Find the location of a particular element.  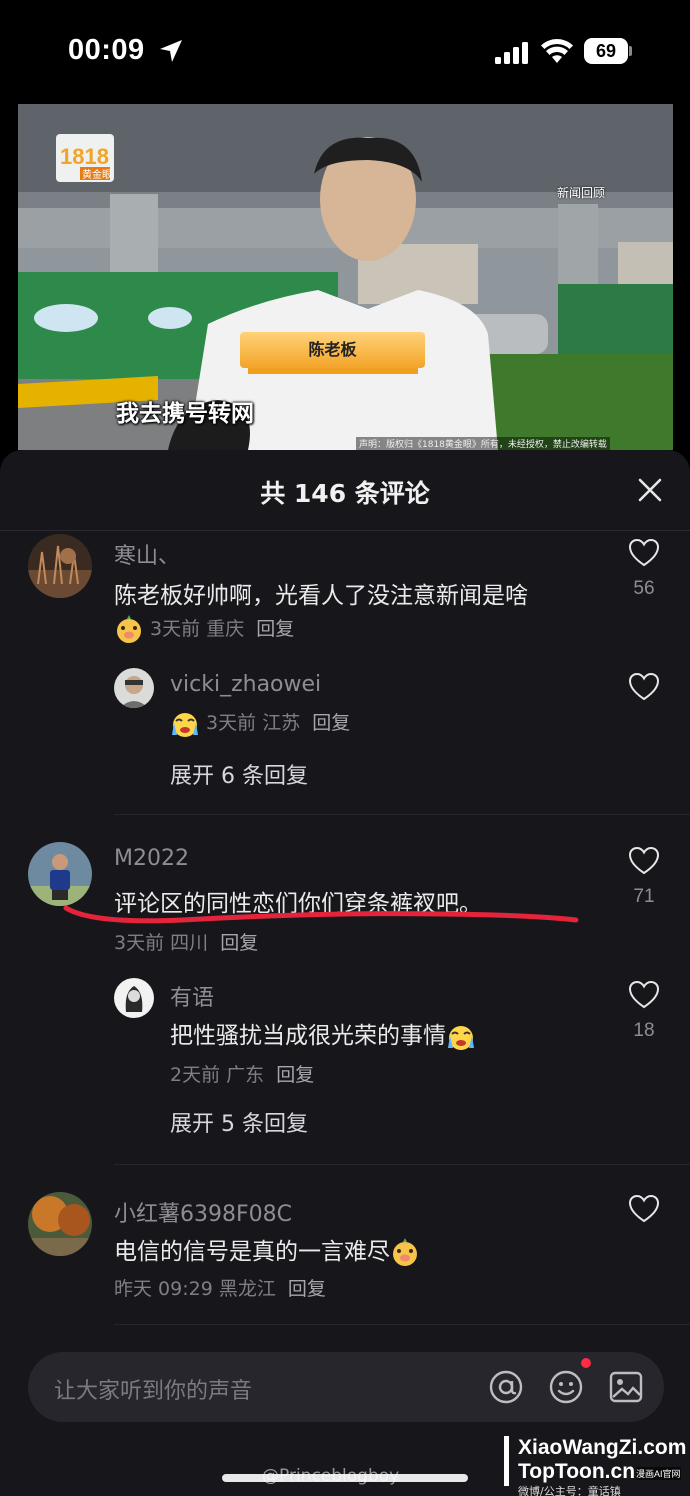

comment-text: 电信的信号是真的一言难尽 is located at coordinates (267, 1250).